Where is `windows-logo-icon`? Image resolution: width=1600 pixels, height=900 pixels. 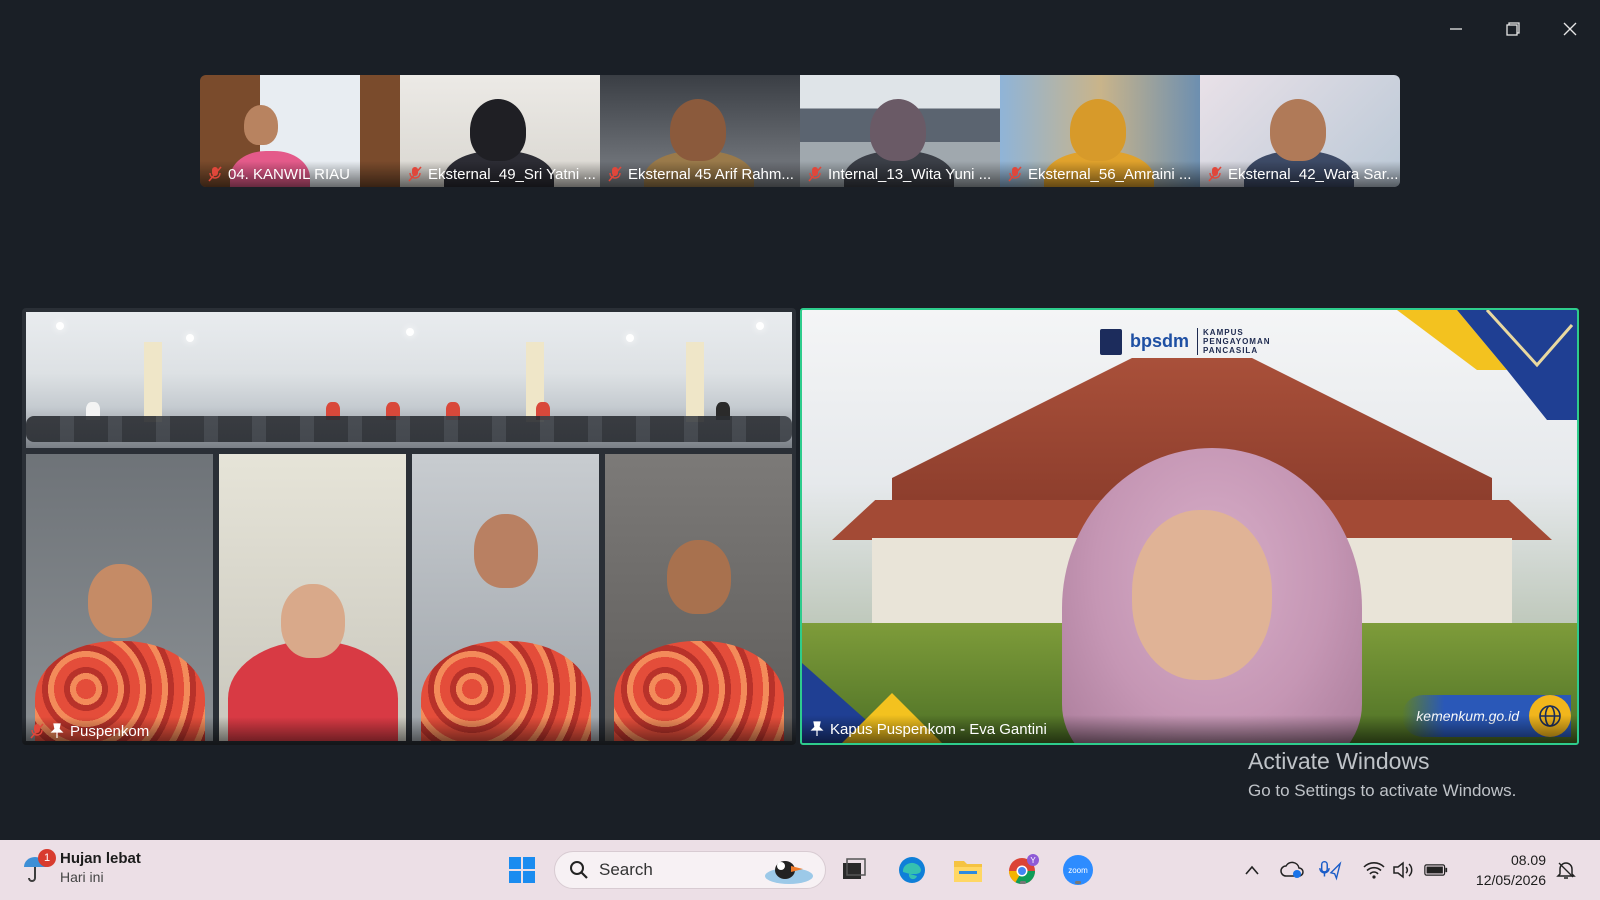 windows-logo-icon is located at coordinates (522, 870).